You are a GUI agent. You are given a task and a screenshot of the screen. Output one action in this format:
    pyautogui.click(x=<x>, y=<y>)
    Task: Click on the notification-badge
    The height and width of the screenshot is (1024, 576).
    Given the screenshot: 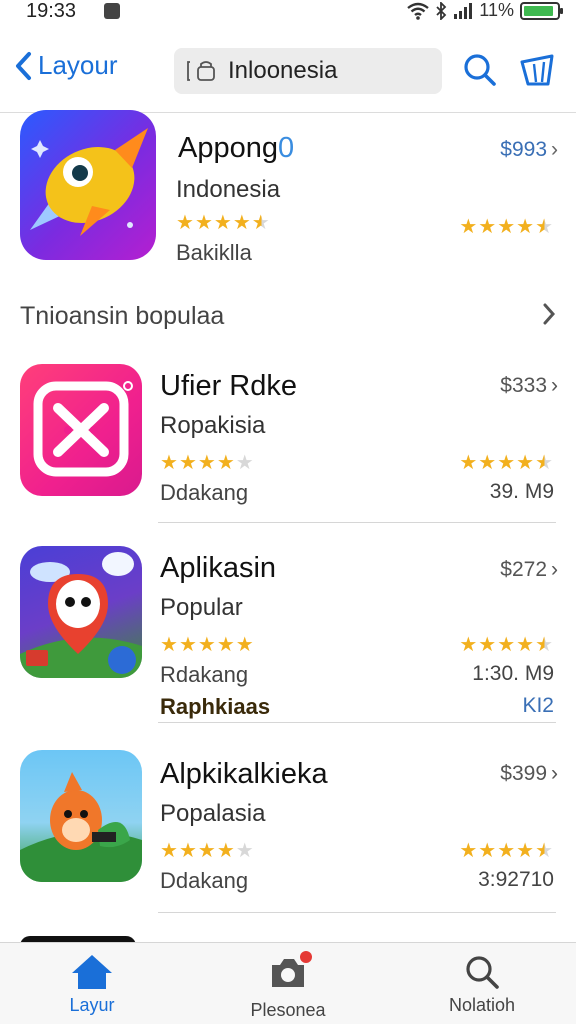 What is the action you would take?
    pyautogui.click(x=306, y=957)
    